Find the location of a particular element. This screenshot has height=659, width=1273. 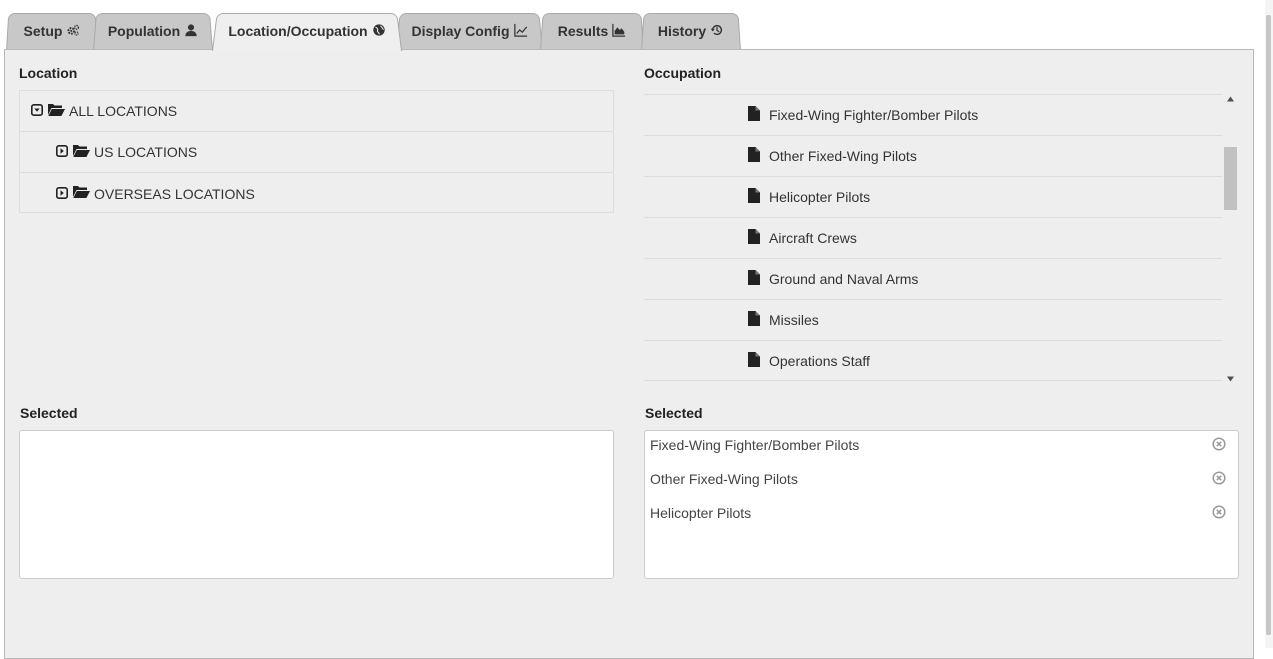

tab-display-config: Display Config is located at coordinates (469, 31).